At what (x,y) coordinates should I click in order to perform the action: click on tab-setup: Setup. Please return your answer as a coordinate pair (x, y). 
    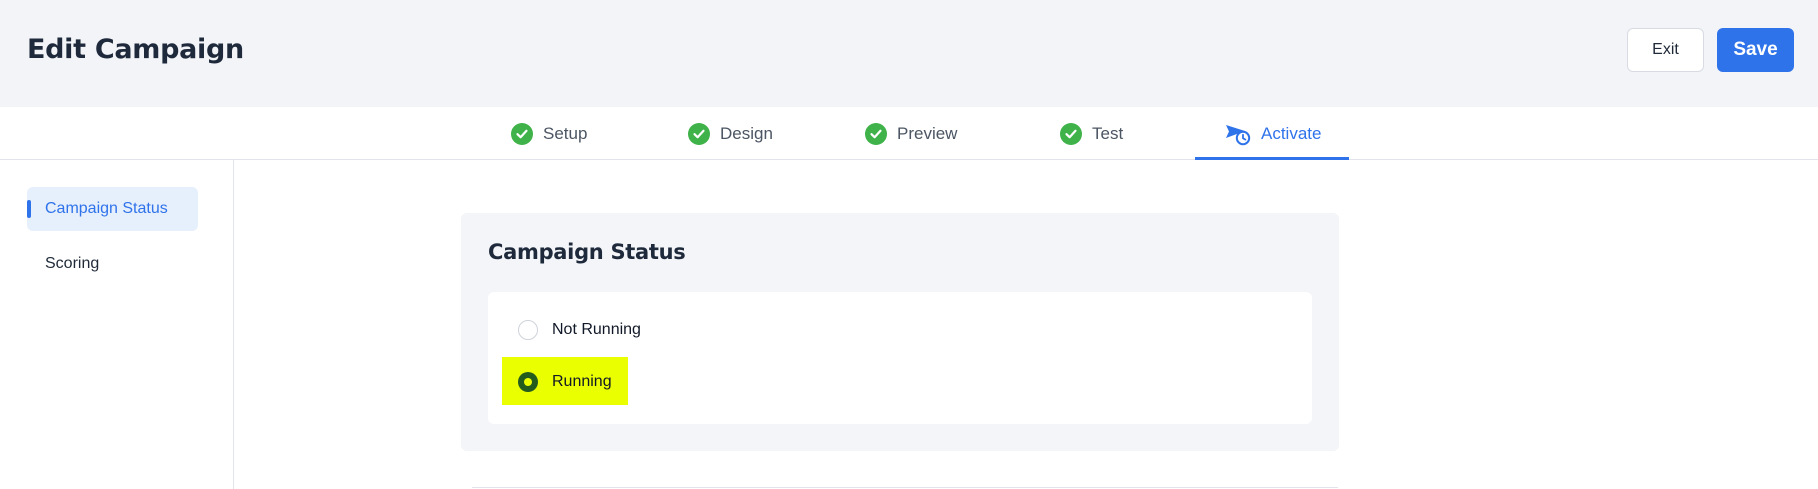
    Looking at the image, I should click on (549, 133).